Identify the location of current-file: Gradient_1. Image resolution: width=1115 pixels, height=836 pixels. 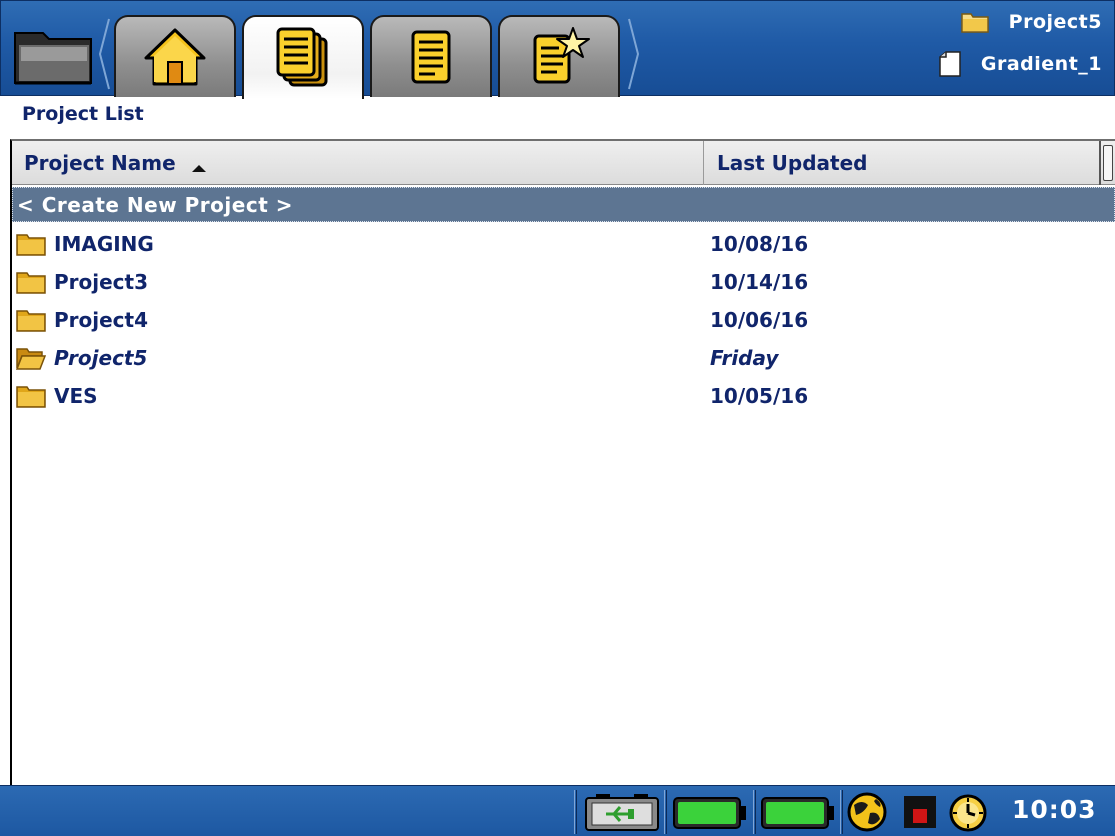
(1020, 64).